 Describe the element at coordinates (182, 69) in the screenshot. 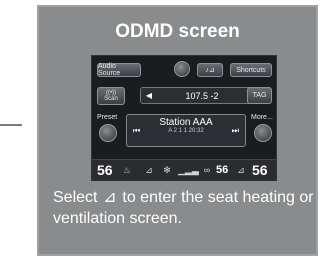

I see `nav-knob-icon` at that location.